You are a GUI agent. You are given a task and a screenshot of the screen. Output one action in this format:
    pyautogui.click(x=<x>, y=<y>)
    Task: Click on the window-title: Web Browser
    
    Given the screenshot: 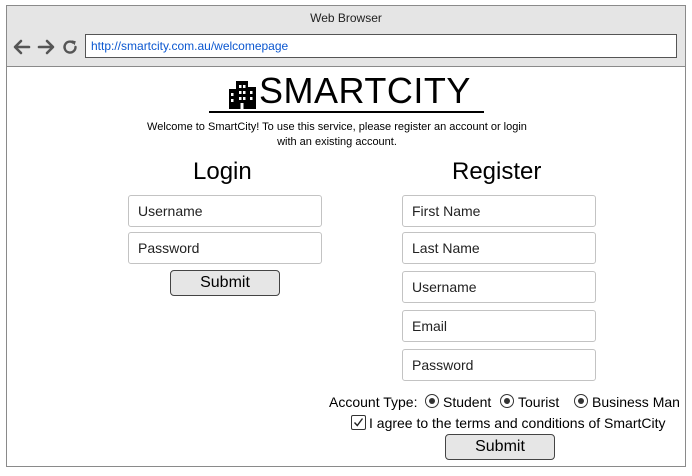 What is the action you would take?
    pyautogui.click(x=346, y=18)
    